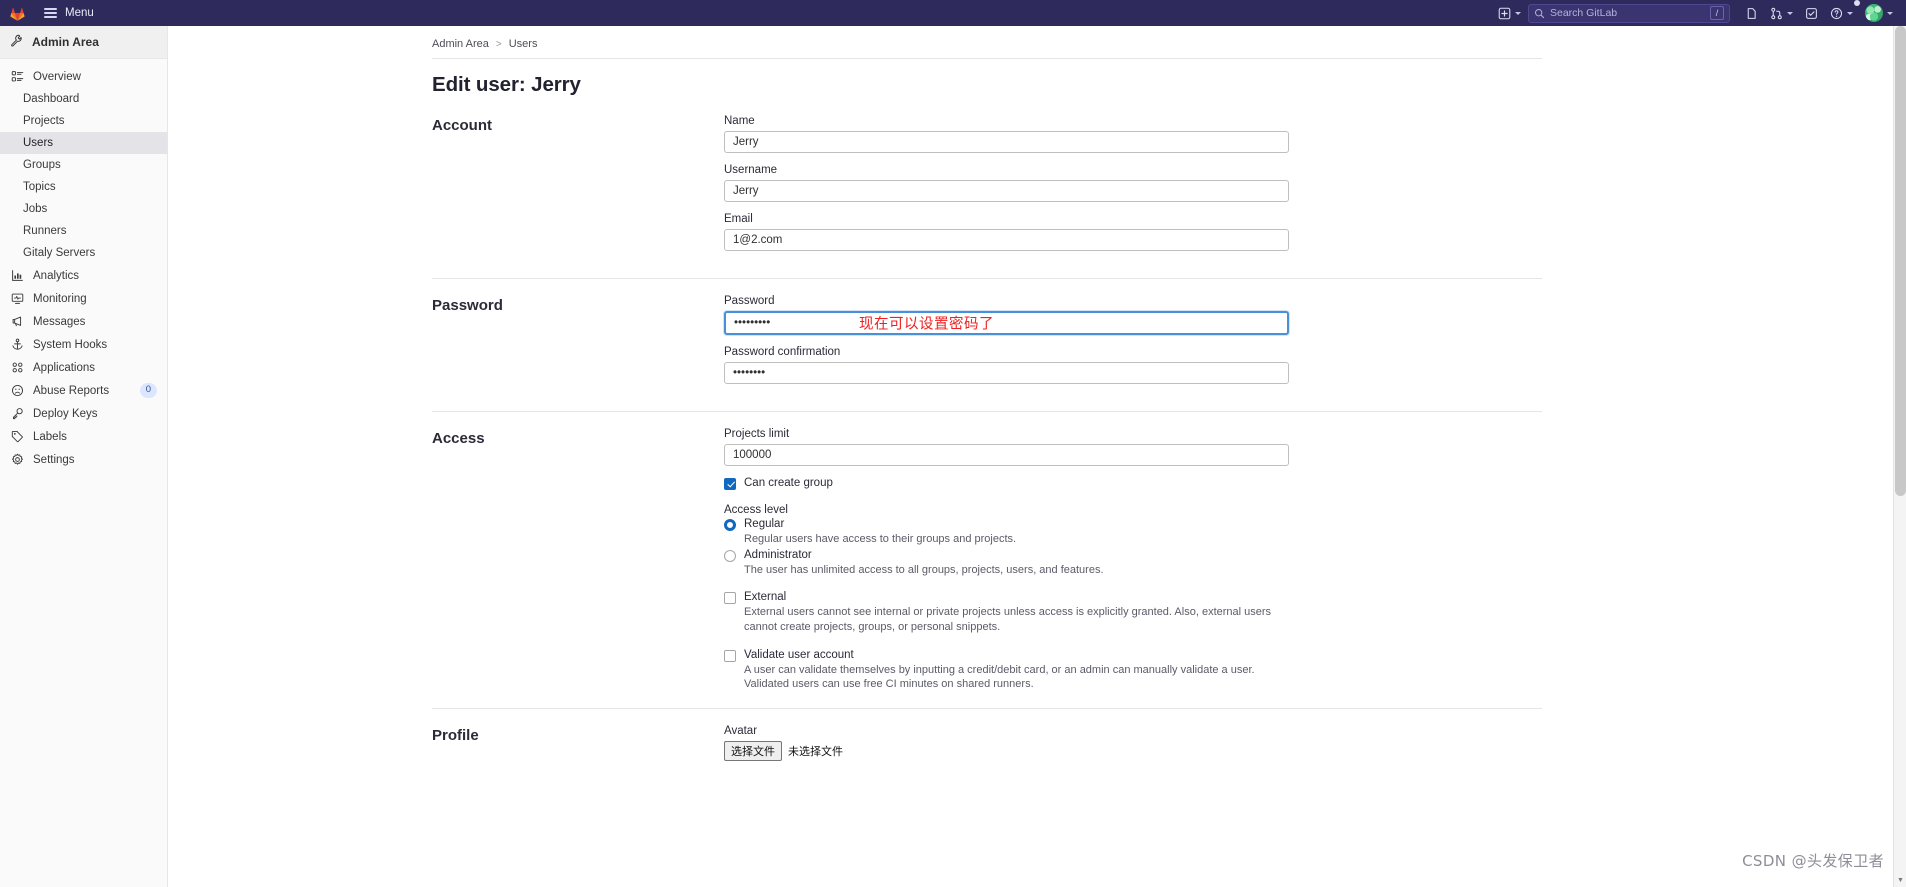 Image resolution: width=1906 pixels, height=887 pixels. Describe the element at coordinates (799, 654) in the screenshot. I see `validate-user-label: Validate user account` at that location.